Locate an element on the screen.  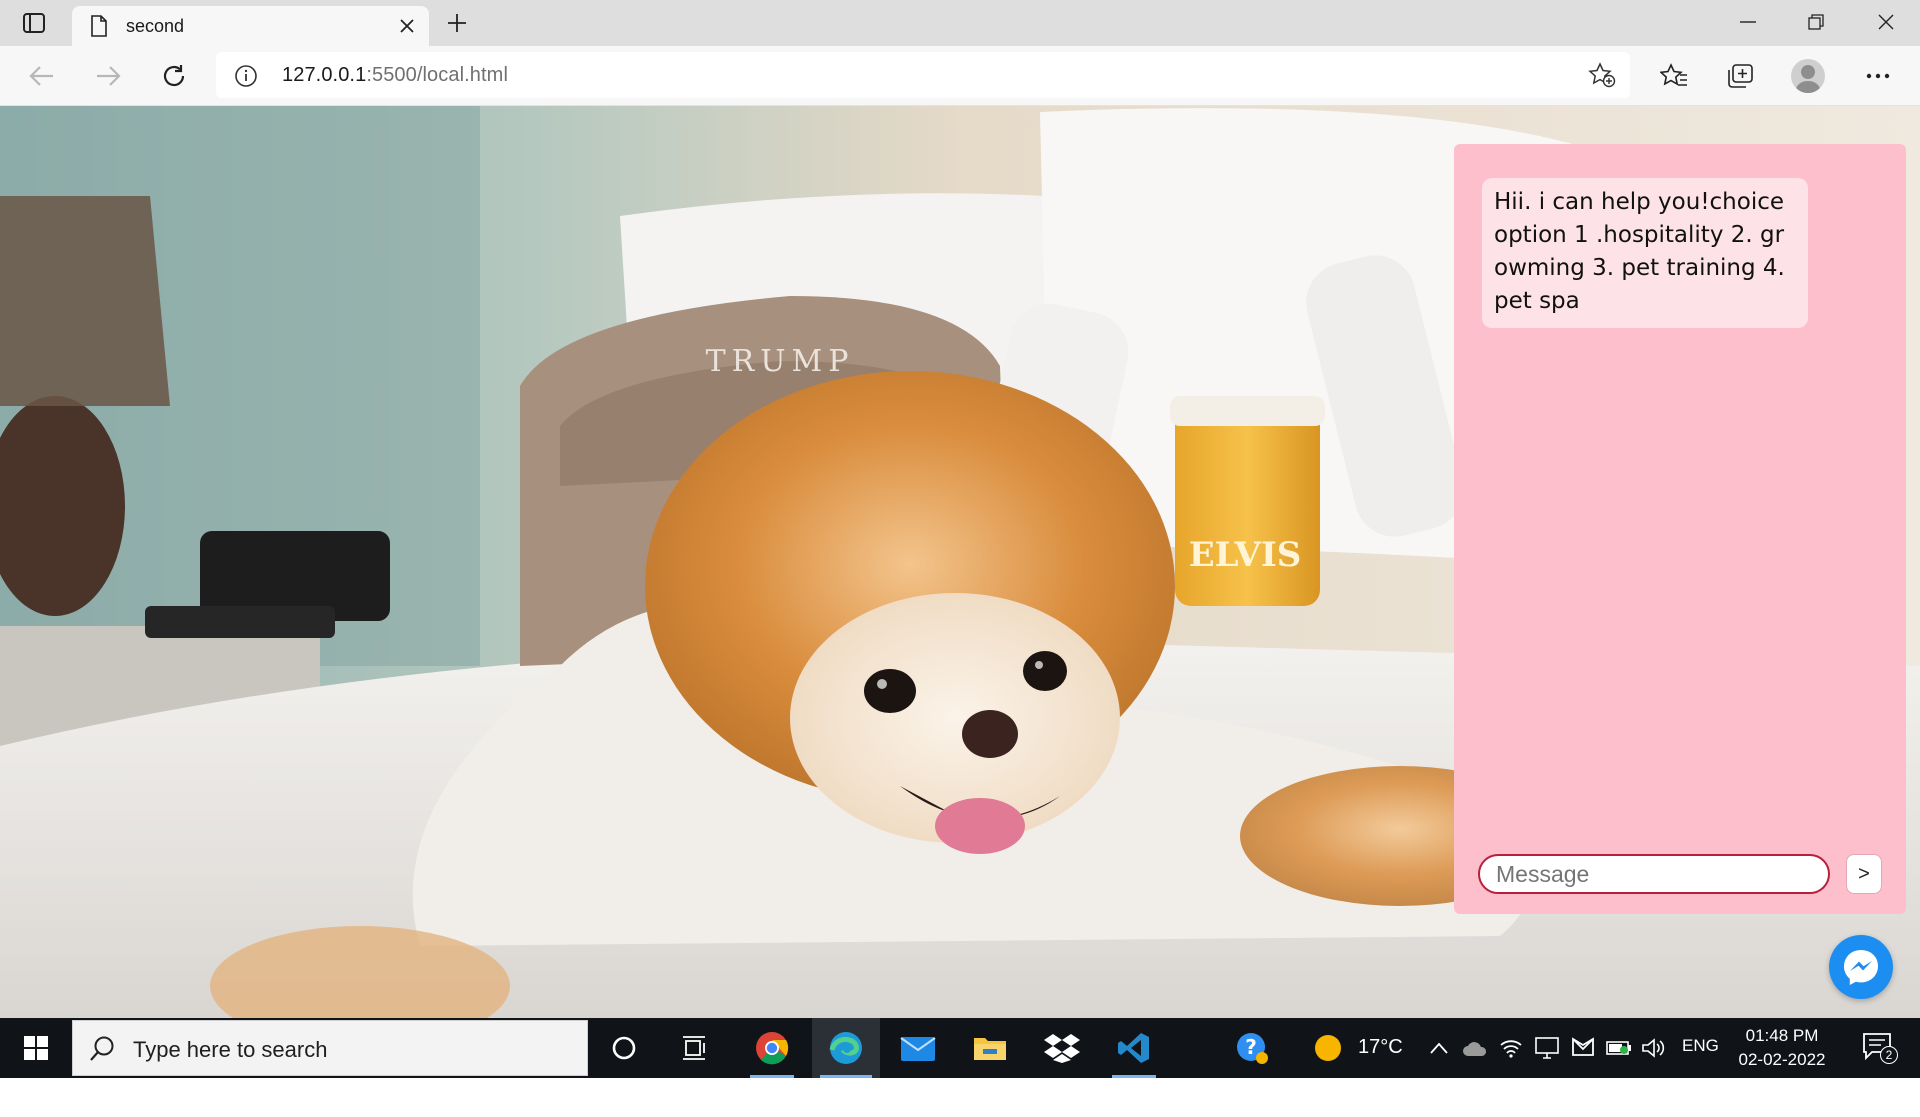
refresh-icon is located at coordinates (174, 76).